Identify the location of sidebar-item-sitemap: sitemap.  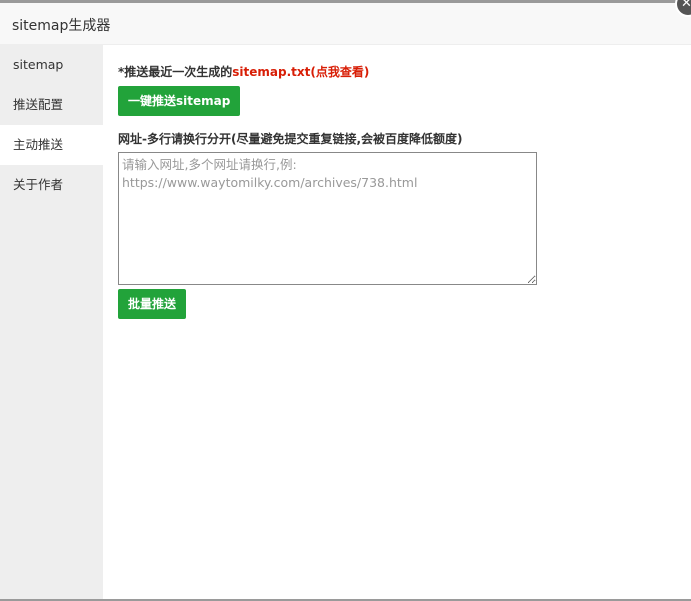
(51, 65).